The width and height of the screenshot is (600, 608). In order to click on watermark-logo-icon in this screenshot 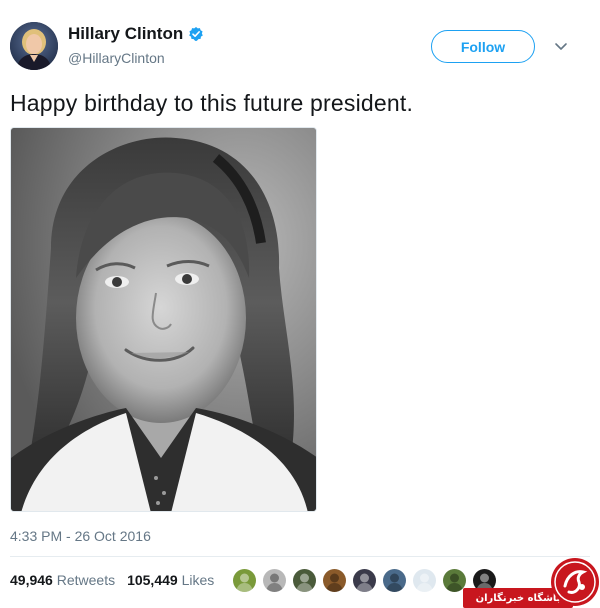, I will do `click(574, 582)`.